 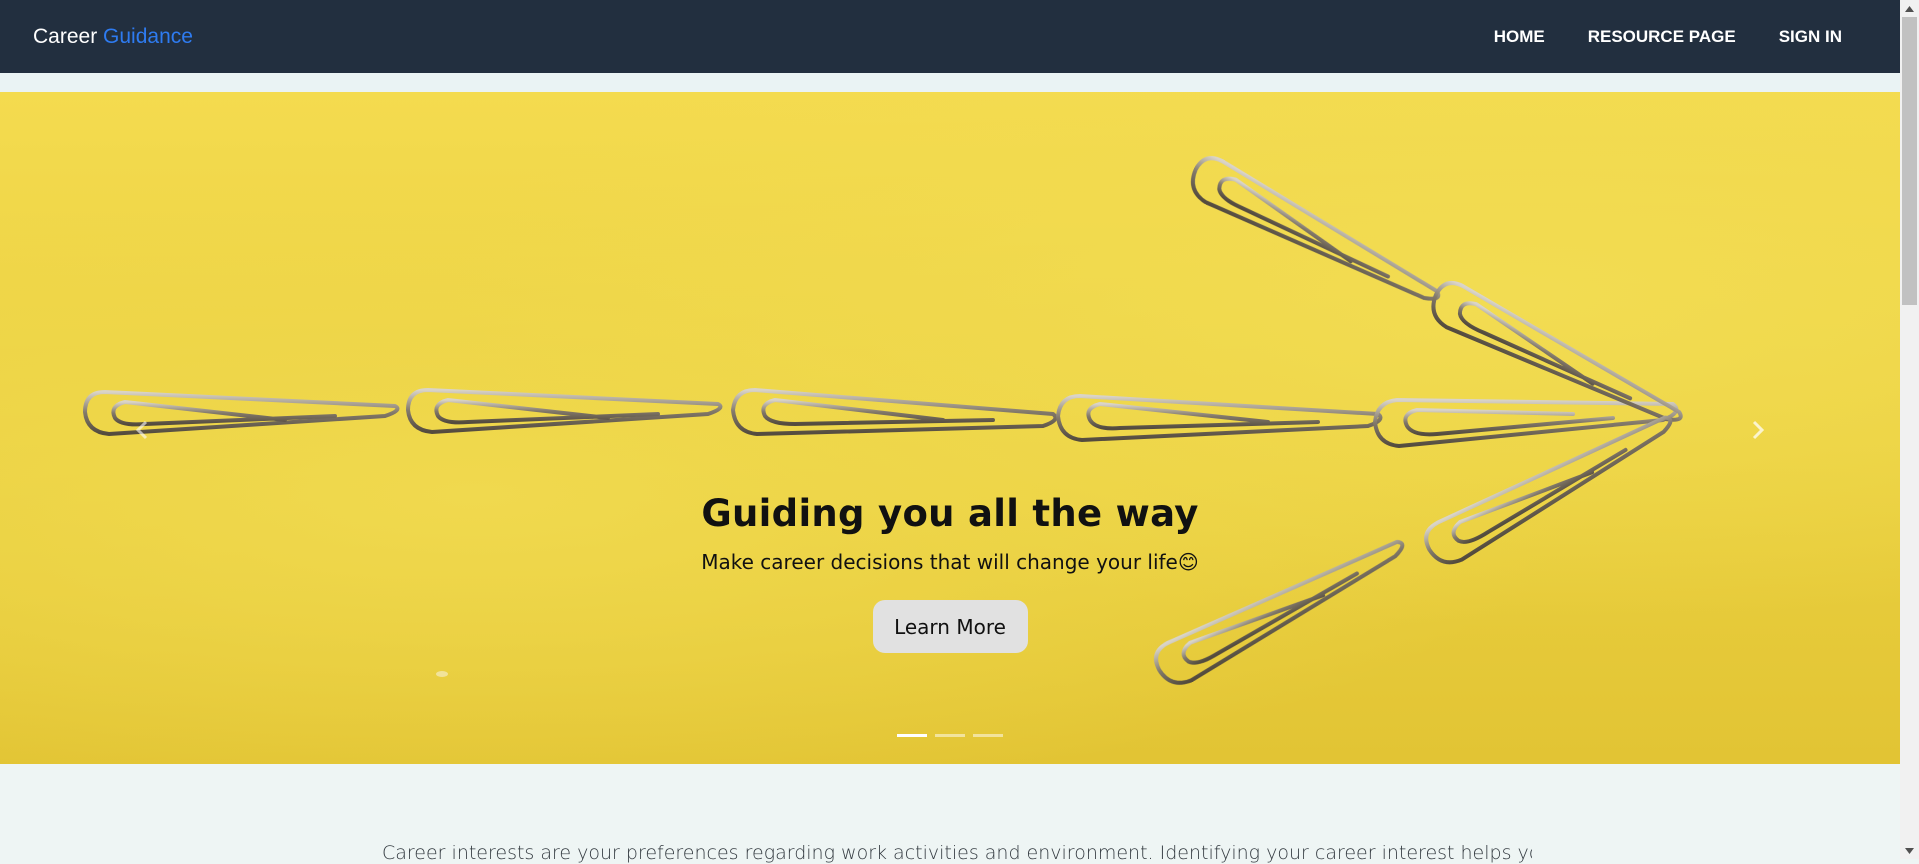 I want to click on brand-accent: Guidance, so click(x=148, y=36).